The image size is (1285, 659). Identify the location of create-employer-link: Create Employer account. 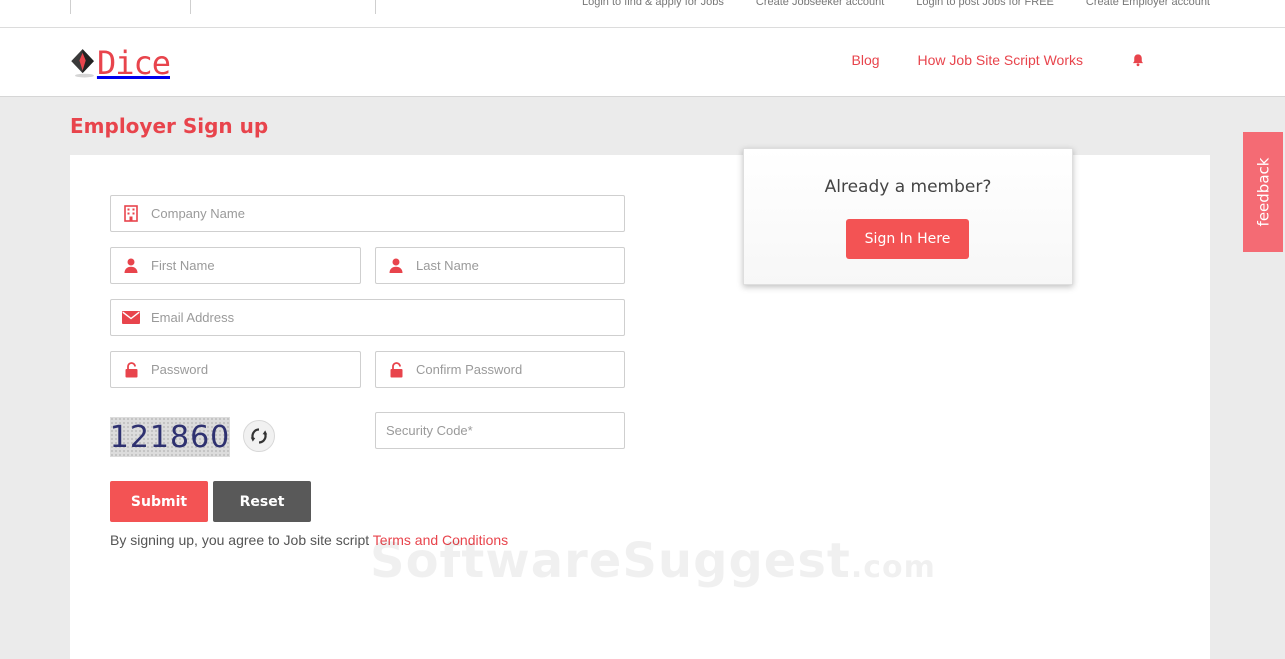
(1148, 4).